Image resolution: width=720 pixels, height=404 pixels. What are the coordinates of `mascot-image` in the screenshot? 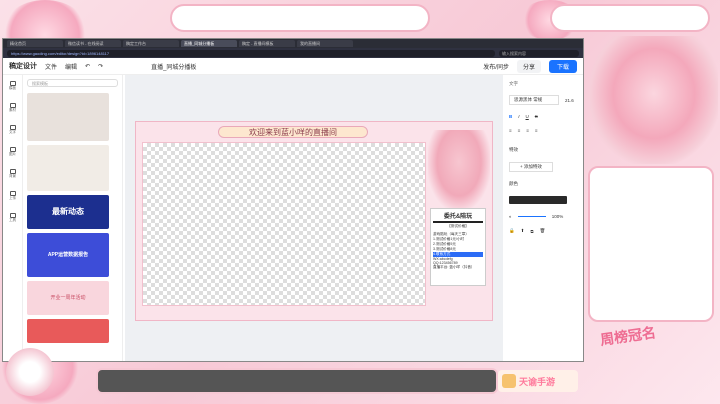 It's located at (30, 372).